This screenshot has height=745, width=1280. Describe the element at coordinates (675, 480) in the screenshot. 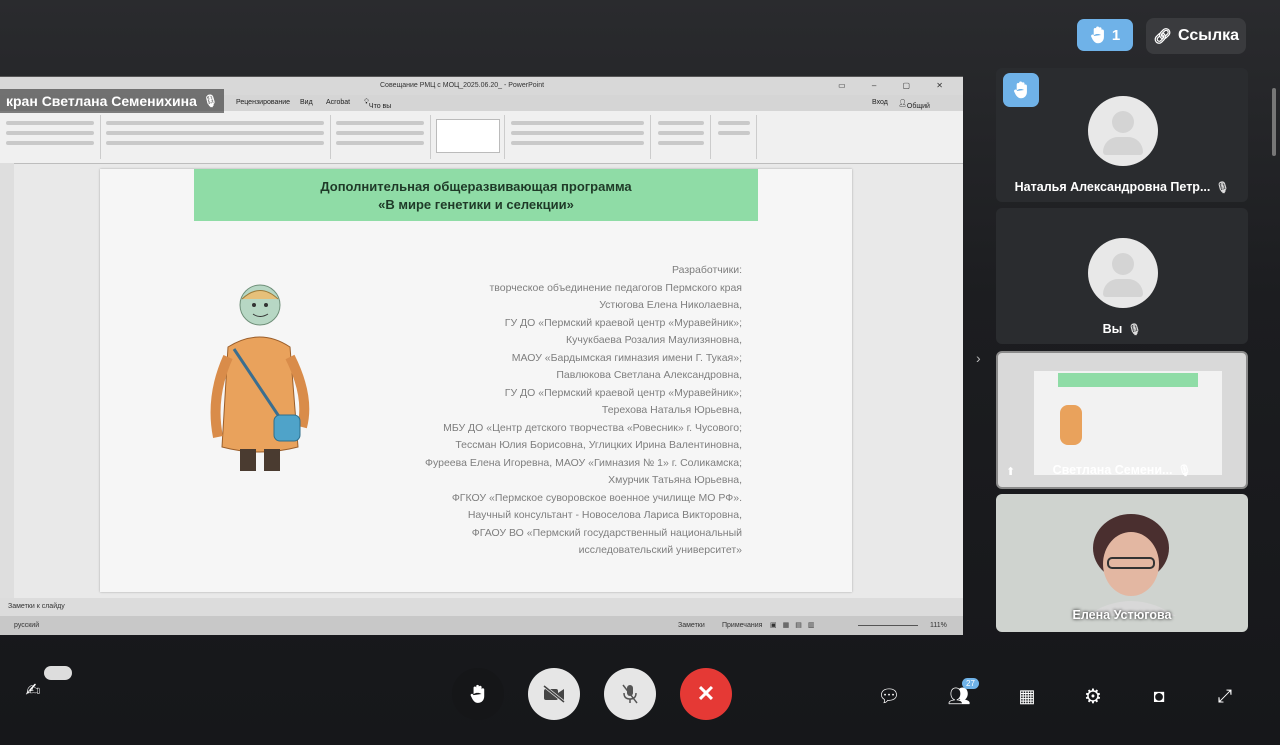

I see `authors-line: Хмурчик Татьяна Юрьевна,` at that location.